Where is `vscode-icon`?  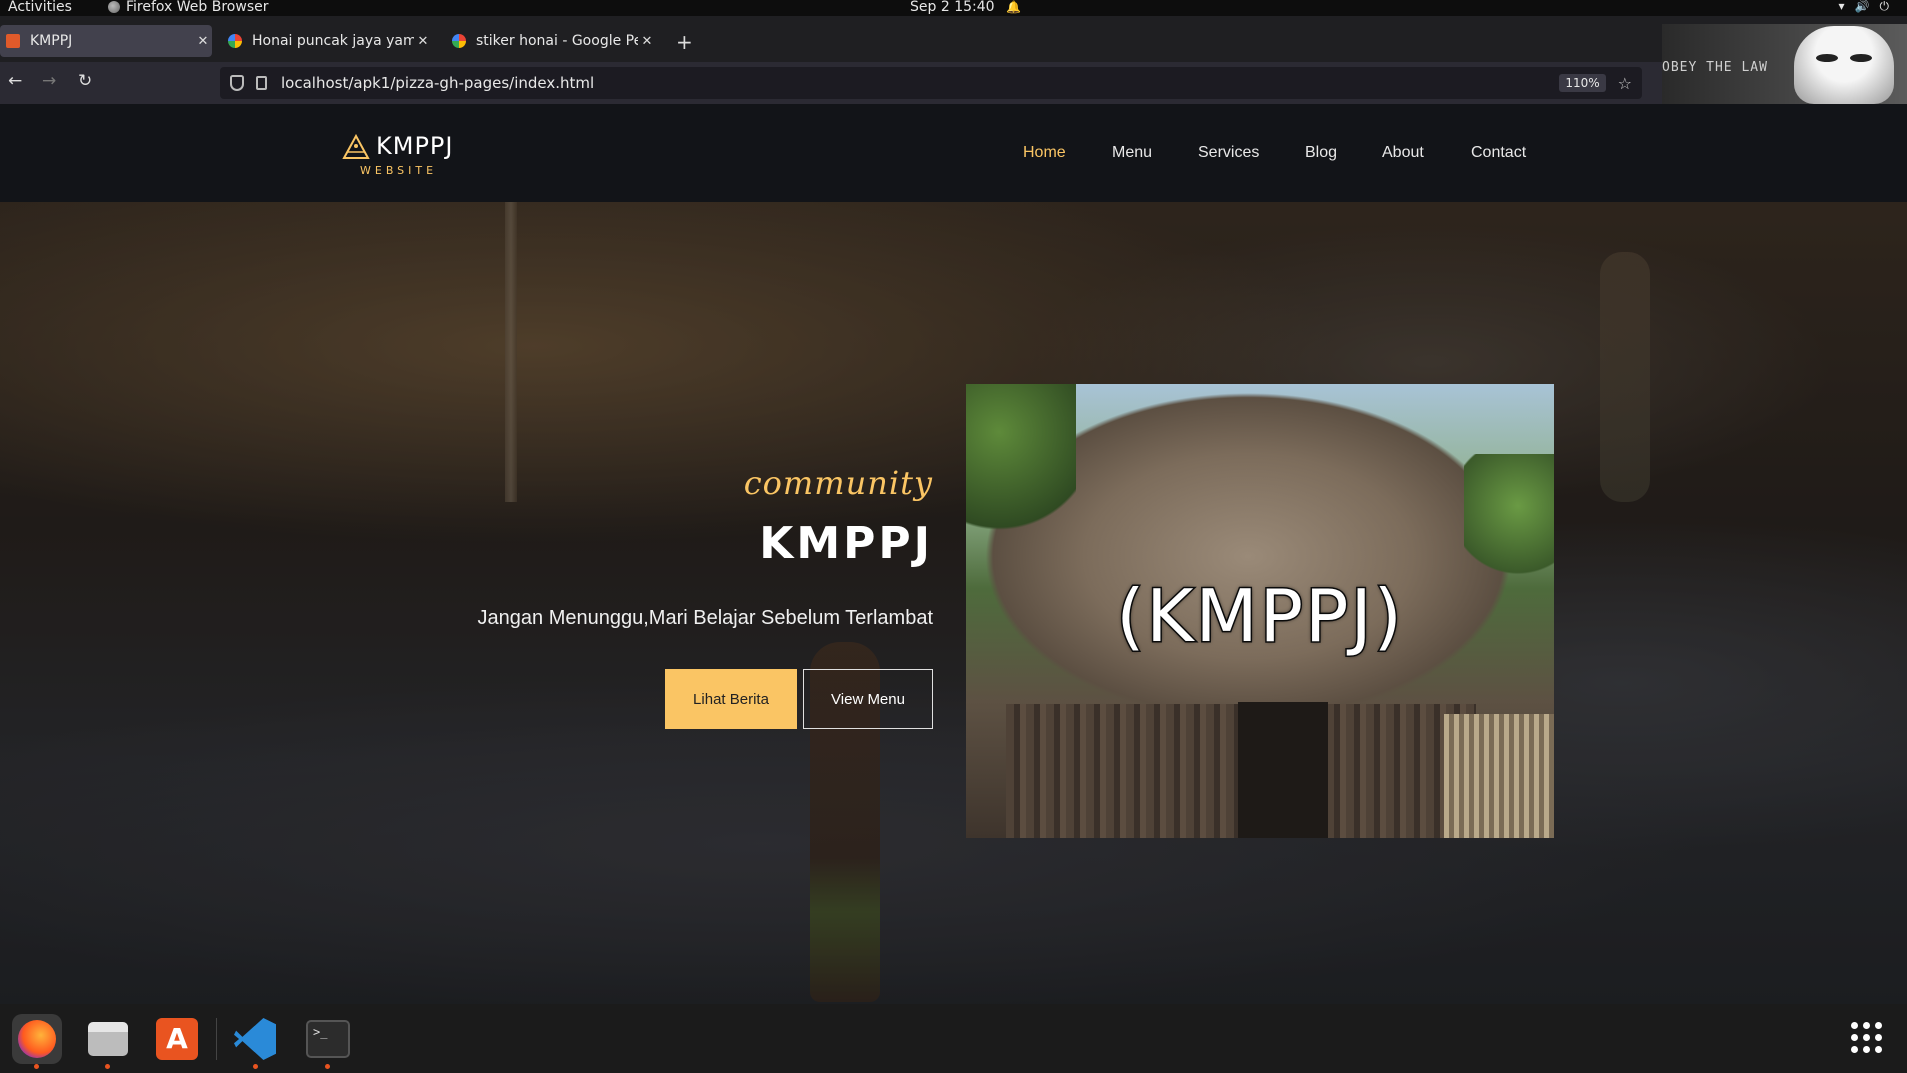 vscode-icon is located at coordinates (255, 1039).